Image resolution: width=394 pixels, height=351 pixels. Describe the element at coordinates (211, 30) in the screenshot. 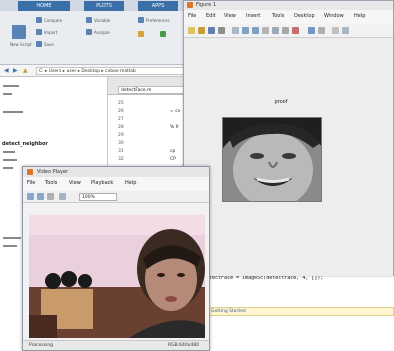

I see `save-icon` at that location.